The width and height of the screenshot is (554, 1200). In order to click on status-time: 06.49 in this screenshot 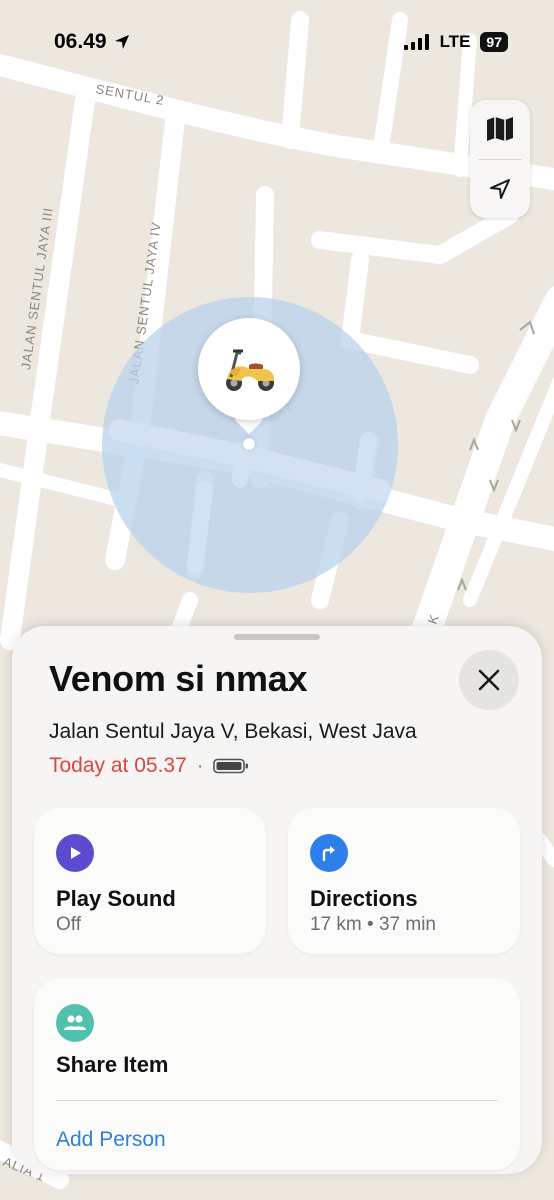, I will do `click(92, 42)`.